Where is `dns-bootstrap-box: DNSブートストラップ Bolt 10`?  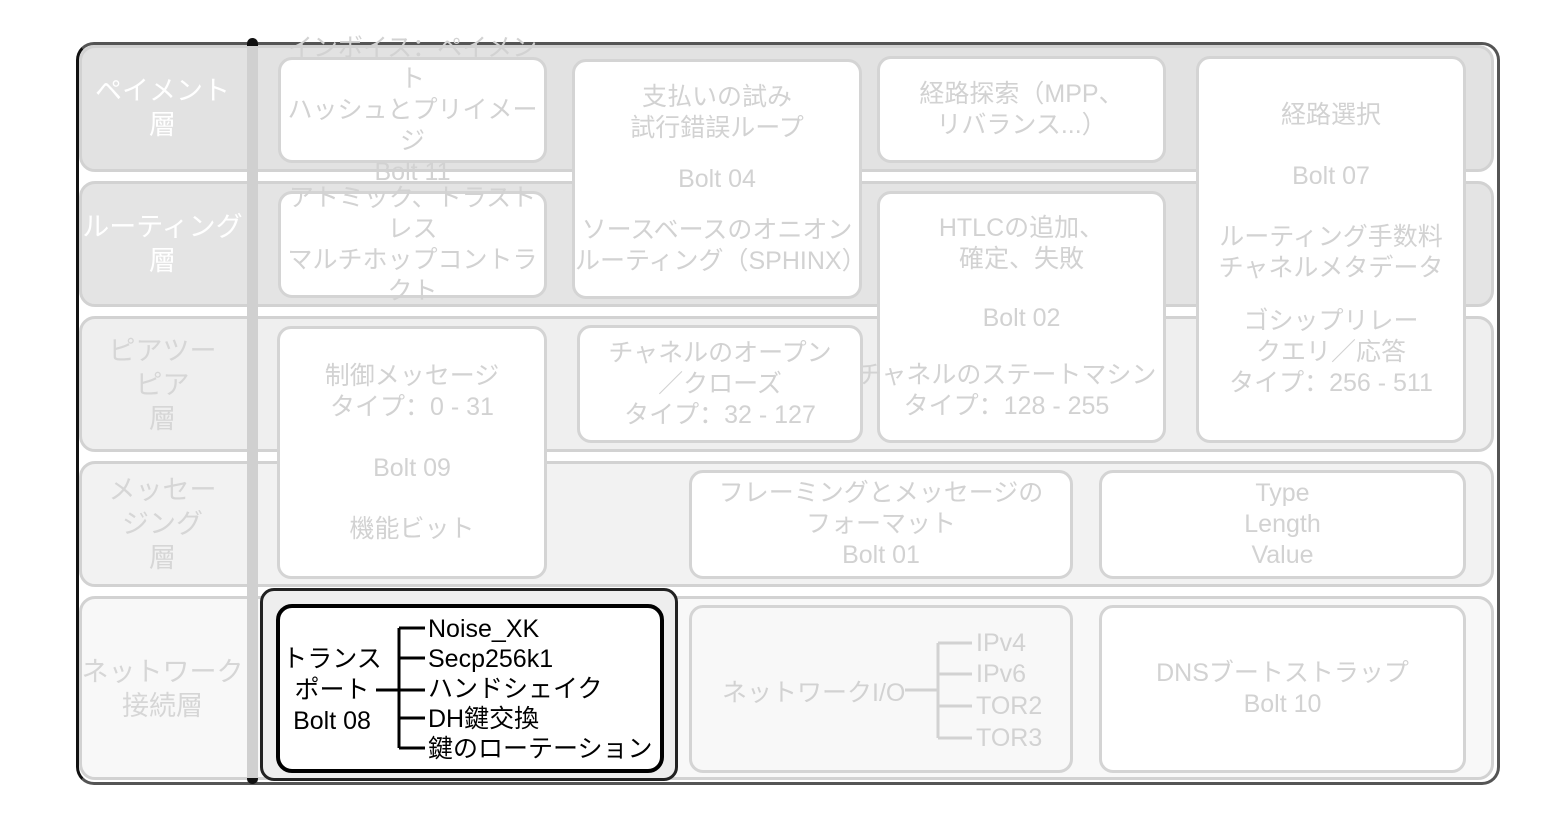
dns-bootstrap-box: DNSブートストラップ Bolt 10 is located at coordinates (1282, 689).